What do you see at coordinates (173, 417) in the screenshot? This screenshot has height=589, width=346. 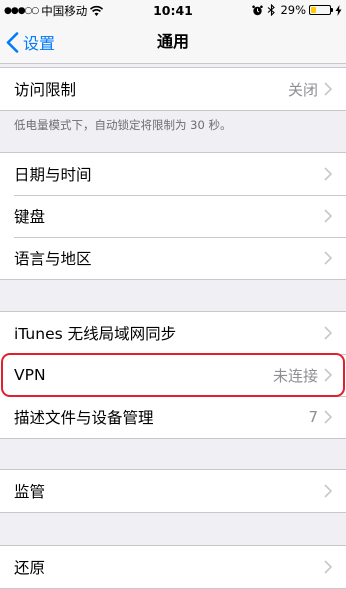 I see `profiles-device-management-cell: 描述文件与设备管理 7` at bounding box center [173, 417].